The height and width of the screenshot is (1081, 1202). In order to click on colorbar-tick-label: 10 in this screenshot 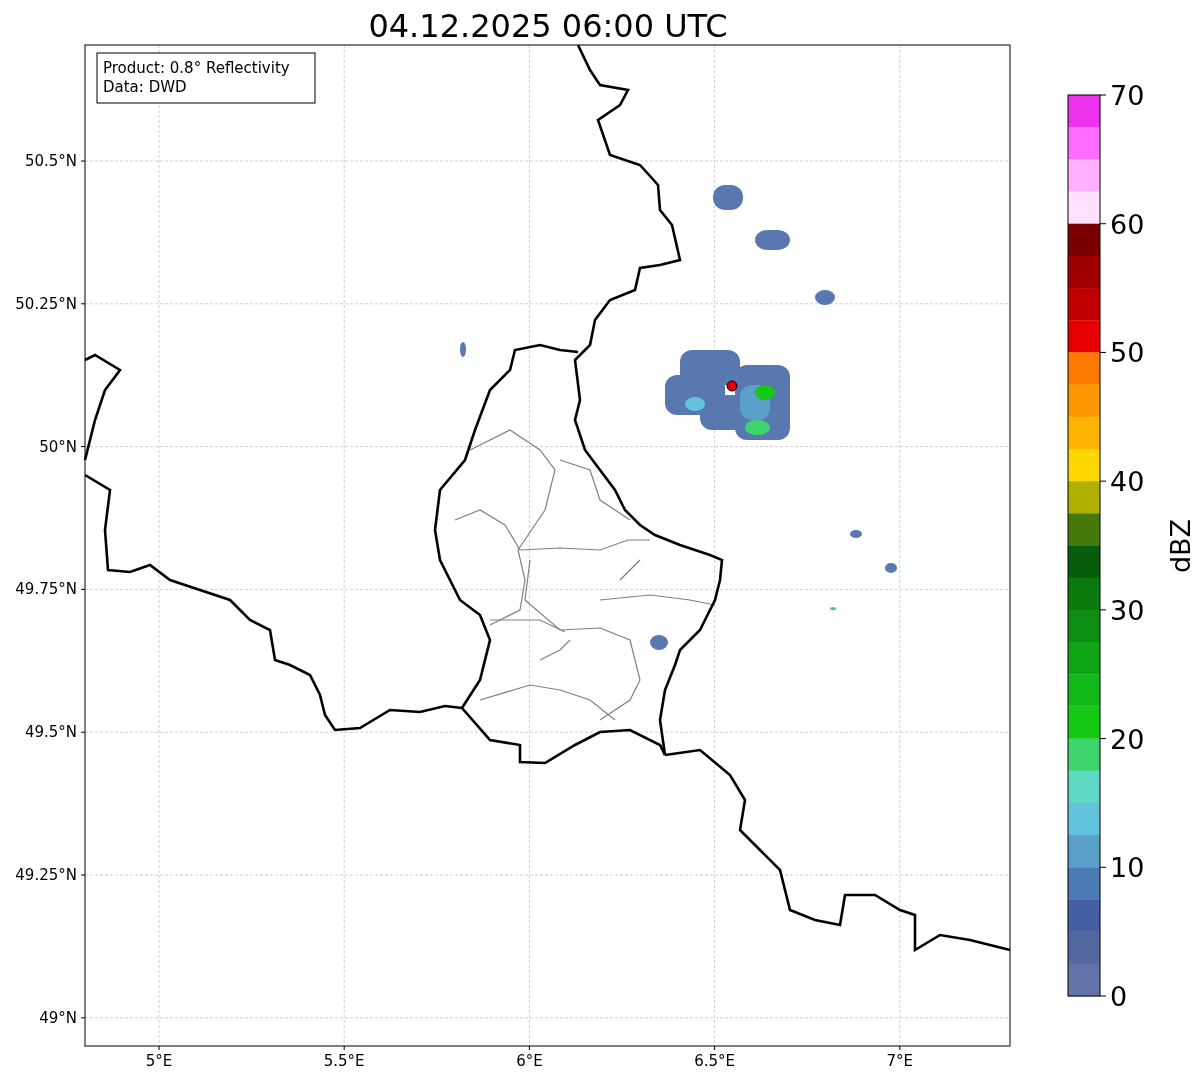, I will do `click(1127, 868)`.